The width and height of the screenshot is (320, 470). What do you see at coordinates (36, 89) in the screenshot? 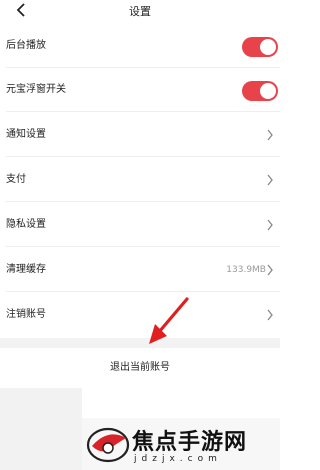
I see `row-label: 元宝浮窗开关` at bounding box center [36, 89].